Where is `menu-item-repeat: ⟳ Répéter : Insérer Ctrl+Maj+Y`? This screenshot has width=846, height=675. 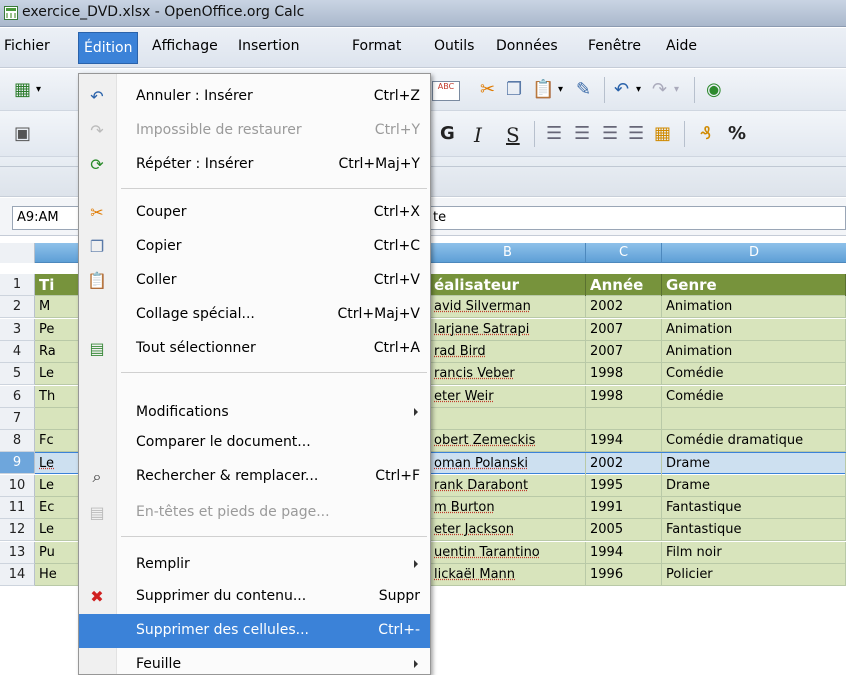 menu-item-repeat: ⟳ Répéter : Insérer Ctrl+Maj+Y is located at coordinates (254, 165).